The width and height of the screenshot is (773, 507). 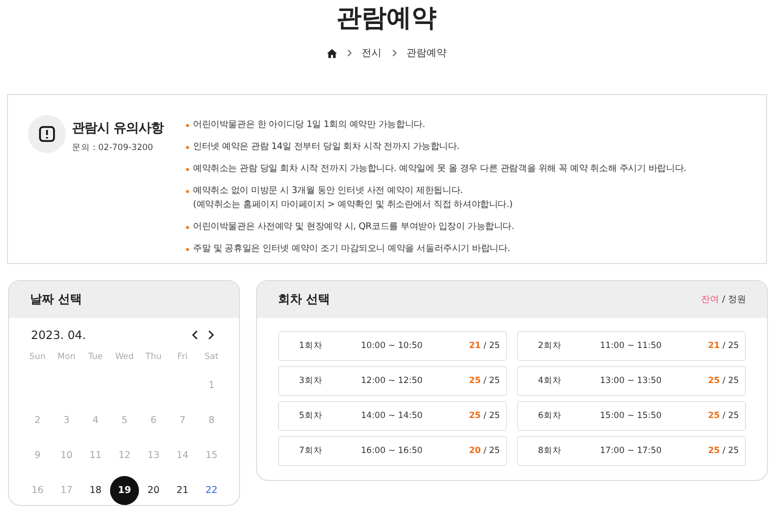 I want to click on calendar-day: 20, so click(x=153, y=490).